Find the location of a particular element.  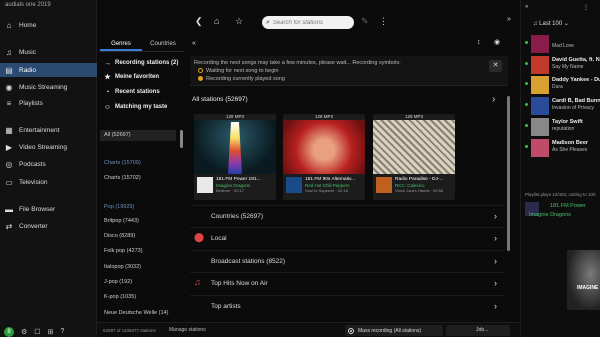

nav-label: Video Streaming is located at coordinates (43, 147).